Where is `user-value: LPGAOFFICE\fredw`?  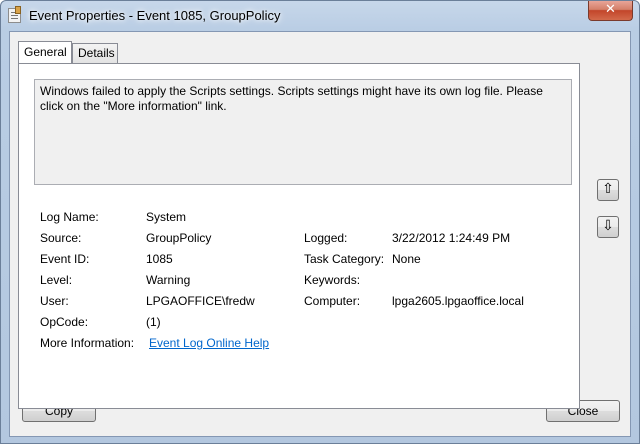
user-value: LPGAOFFICE\fredw is located at coordinates (200, 301).